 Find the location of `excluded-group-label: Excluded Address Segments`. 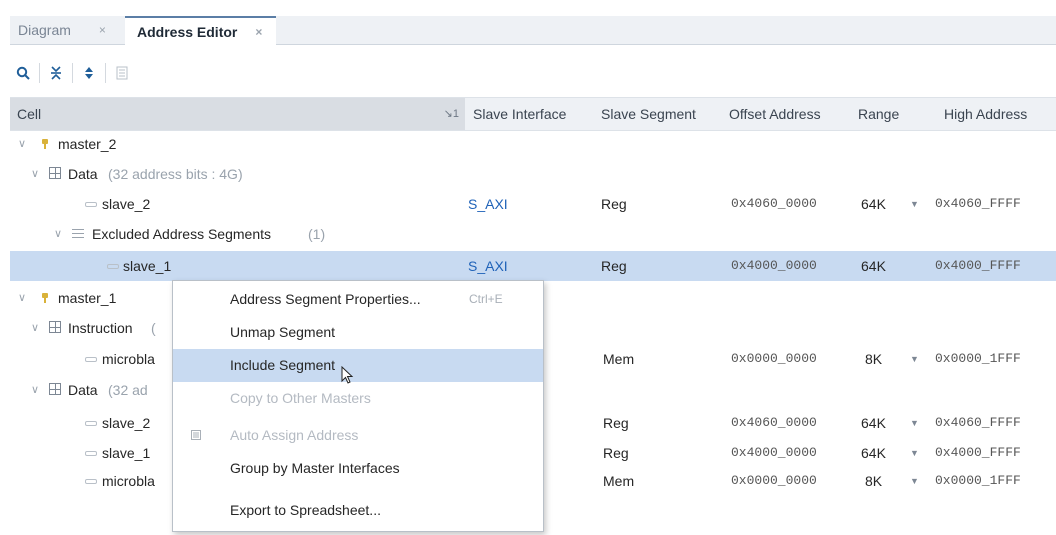

excluded-group-label: Excluded Address Segments is located at coordinates (181, 234).